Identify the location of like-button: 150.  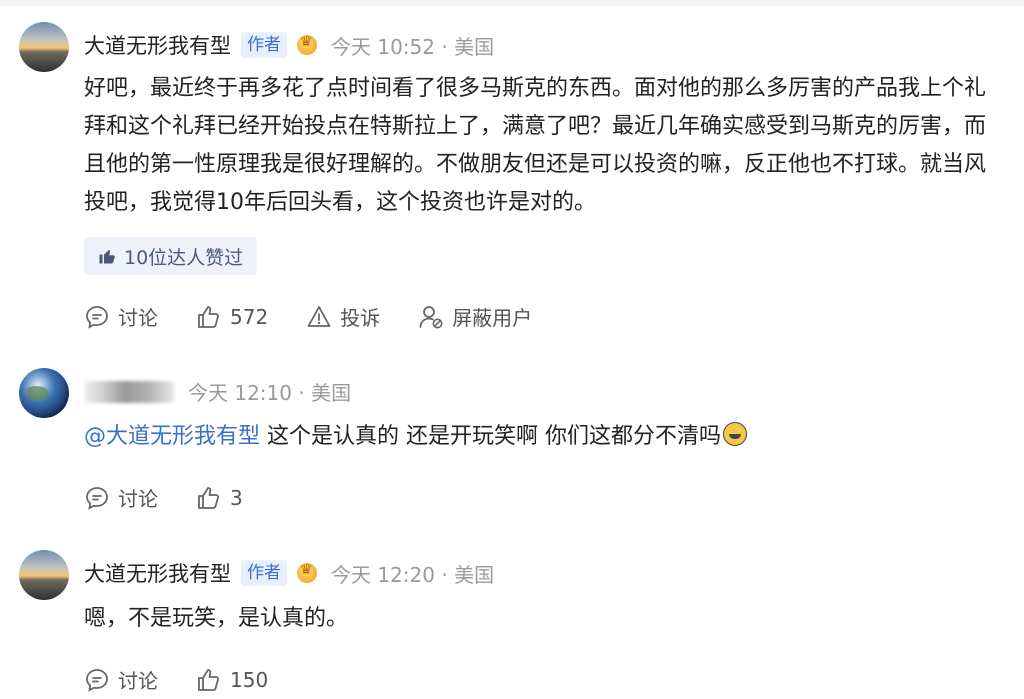
(232, 680).